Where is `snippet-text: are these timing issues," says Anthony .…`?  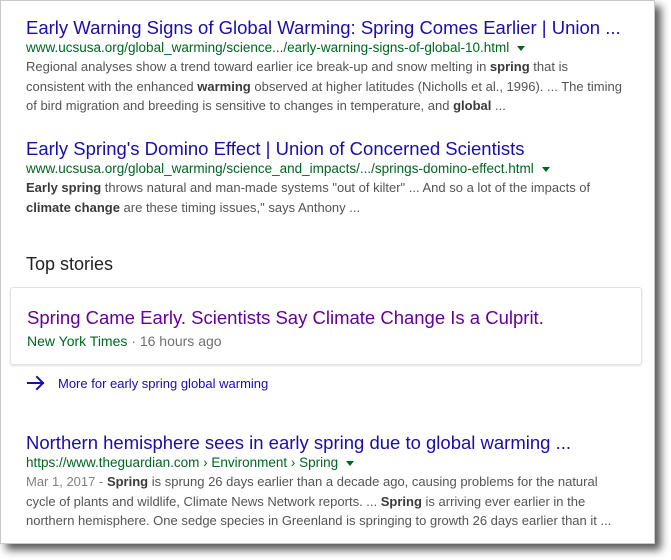 snippet-text: are these timing issues," says Anthony .… is located at coordinates (240, 207).